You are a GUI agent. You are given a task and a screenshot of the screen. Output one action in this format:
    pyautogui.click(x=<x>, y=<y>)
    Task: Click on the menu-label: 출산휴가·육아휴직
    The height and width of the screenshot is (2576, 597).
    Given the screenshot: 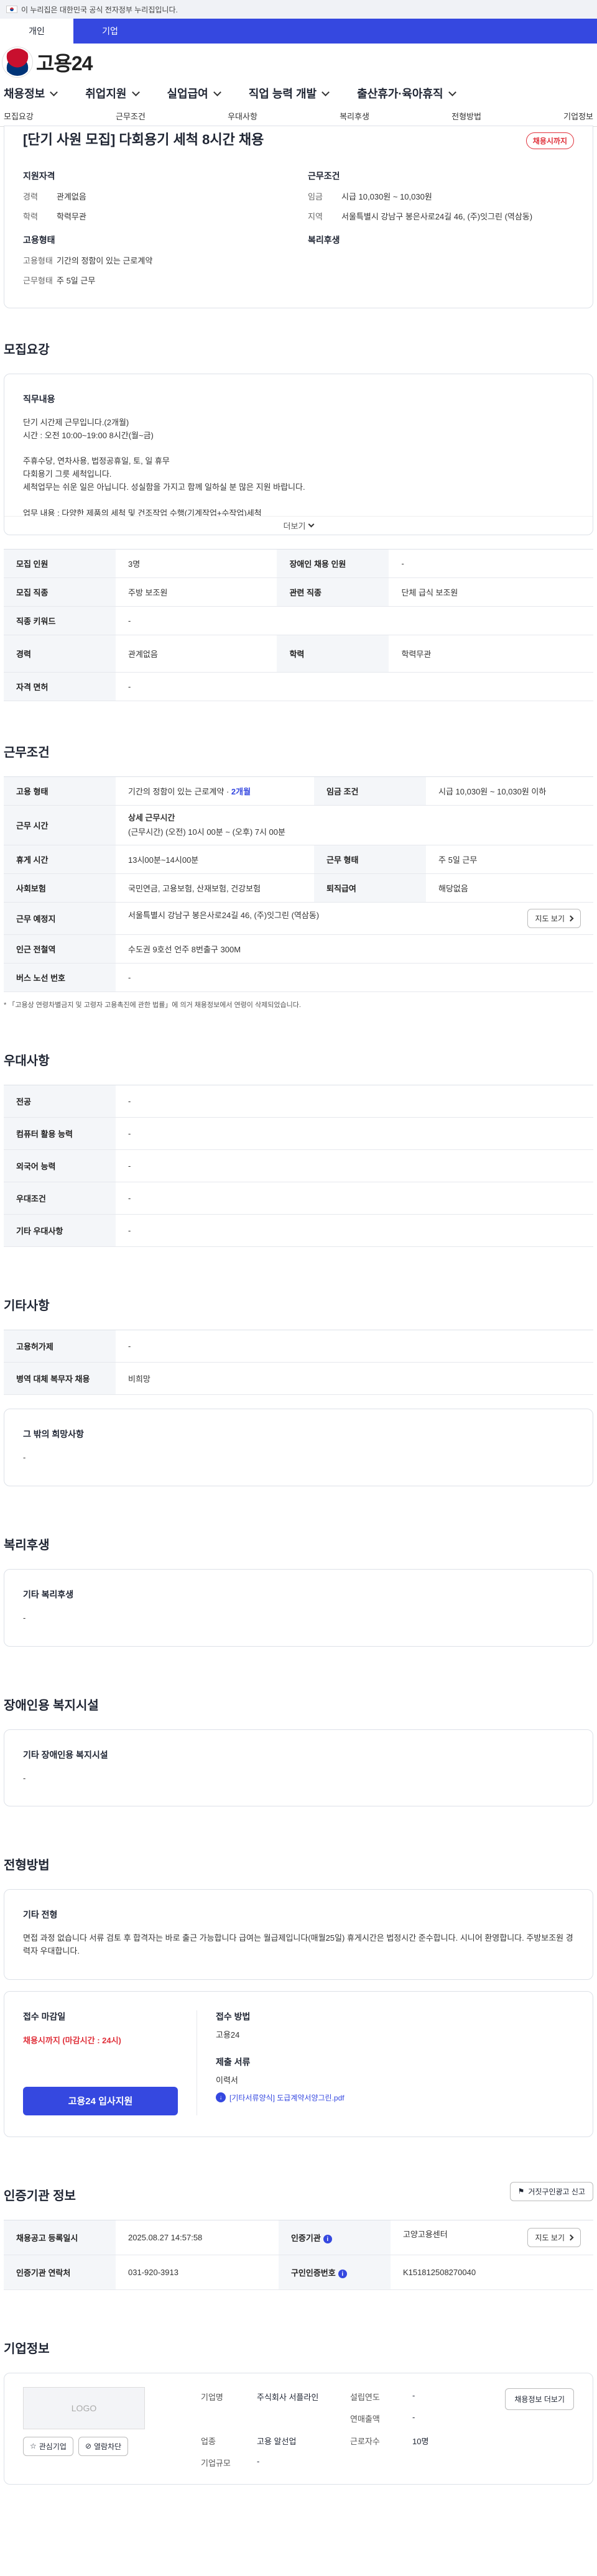 What is the action you would take?
    pyautogui.click(x=400, y=94)
    